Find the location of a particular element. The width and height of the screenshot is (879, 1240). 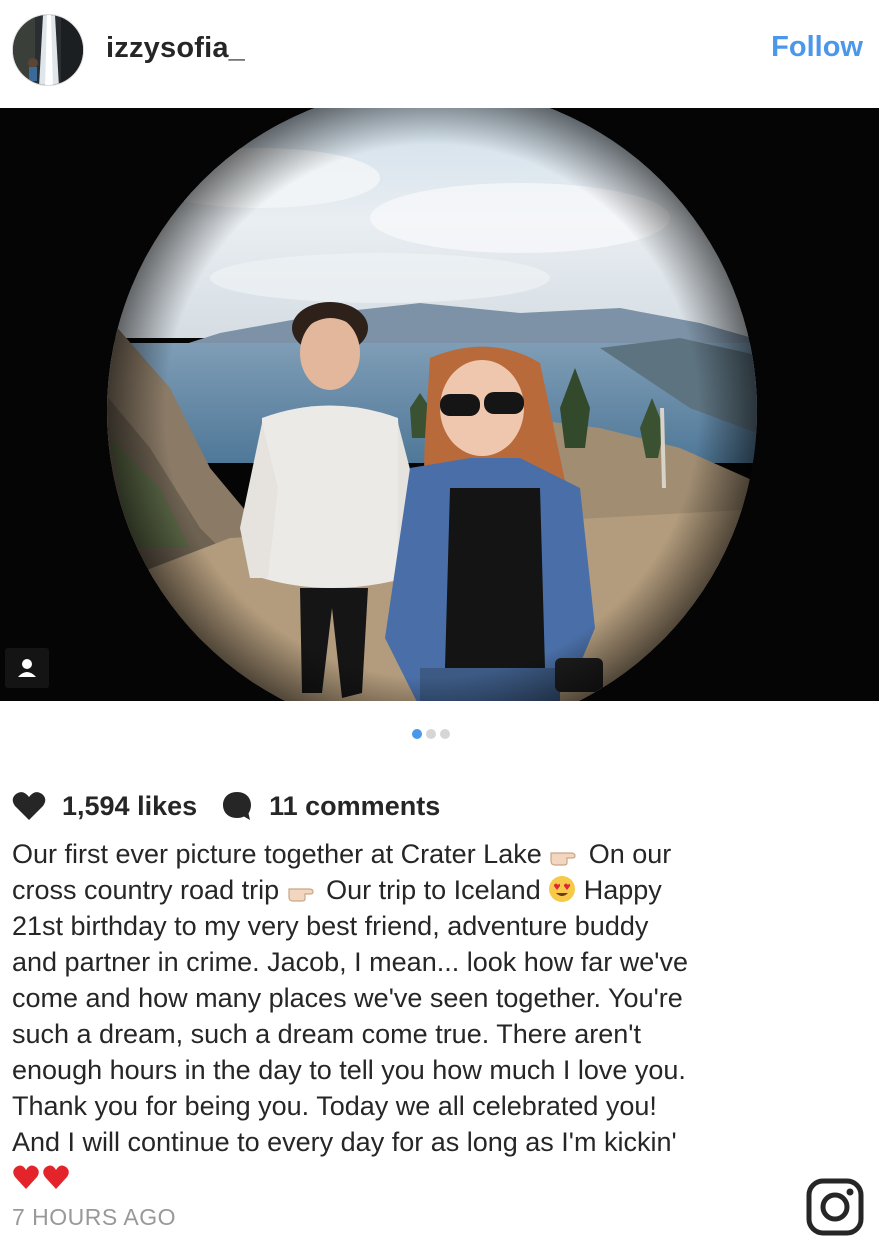

tagged-people-badge is located at coordinates (27, 668).